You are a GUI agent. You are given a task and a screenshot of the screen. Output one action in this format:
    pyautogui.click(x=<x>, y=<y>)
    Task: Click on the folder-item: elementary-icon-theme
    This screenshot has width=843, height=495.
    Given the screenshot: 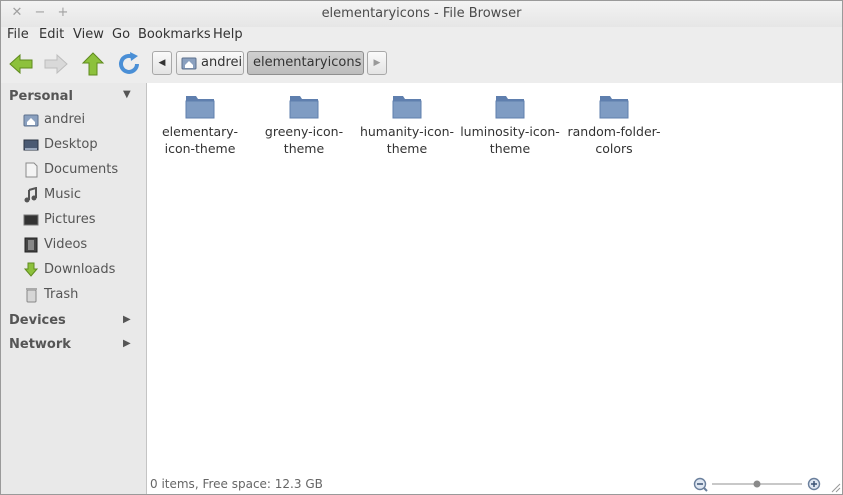 What is the action you would take?
    pyautogui.click(x=200, y=128)
    